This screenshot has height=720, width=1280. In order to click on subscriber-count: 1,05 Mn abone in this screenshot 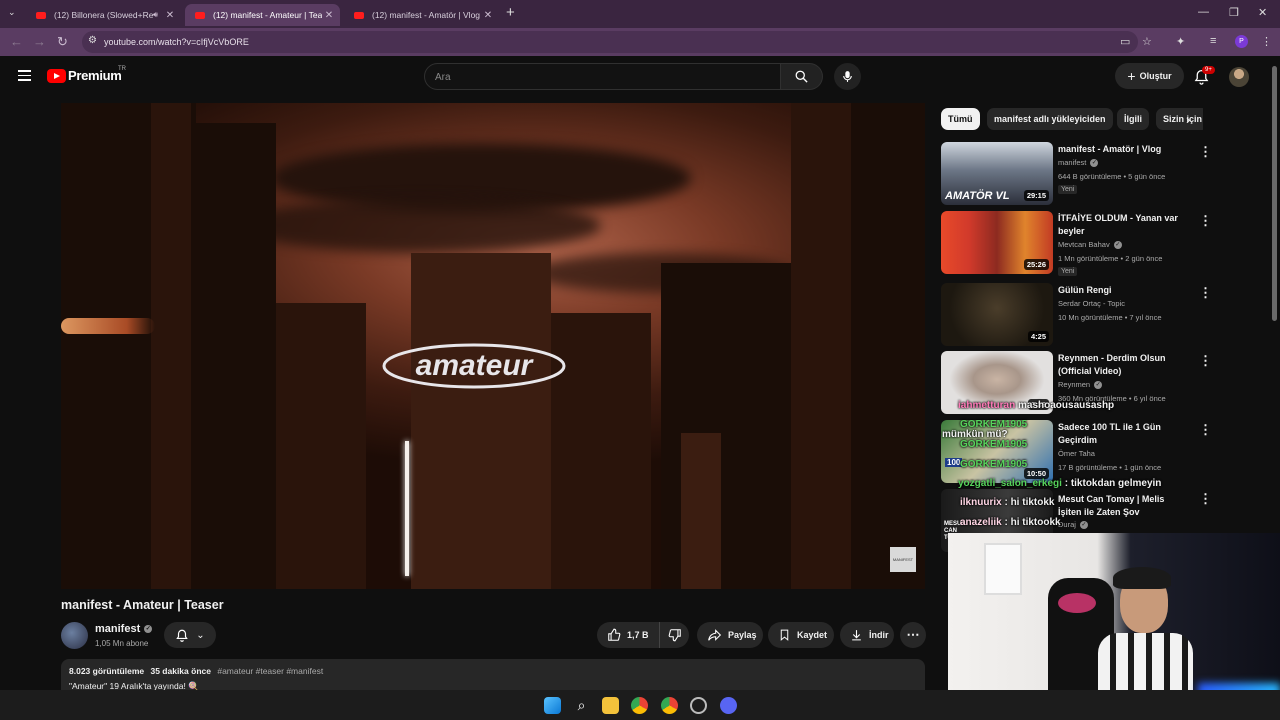, I will do `click(122, 643)`.